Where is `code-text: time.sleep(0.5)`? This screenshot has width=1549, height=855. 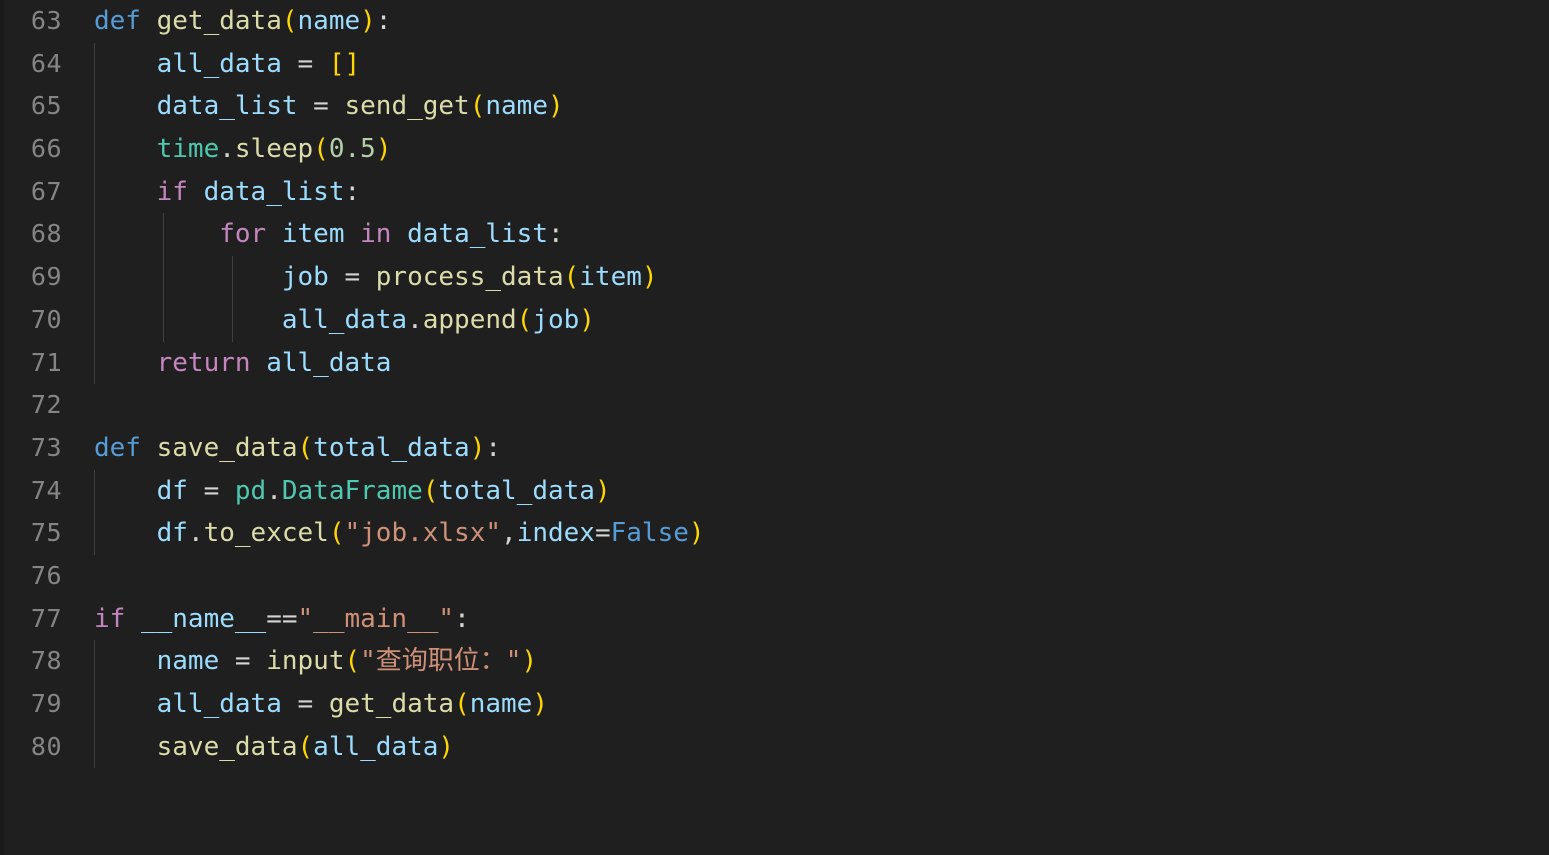
code-text: time.sleep(0.5) is located at coordinates (274, 149).